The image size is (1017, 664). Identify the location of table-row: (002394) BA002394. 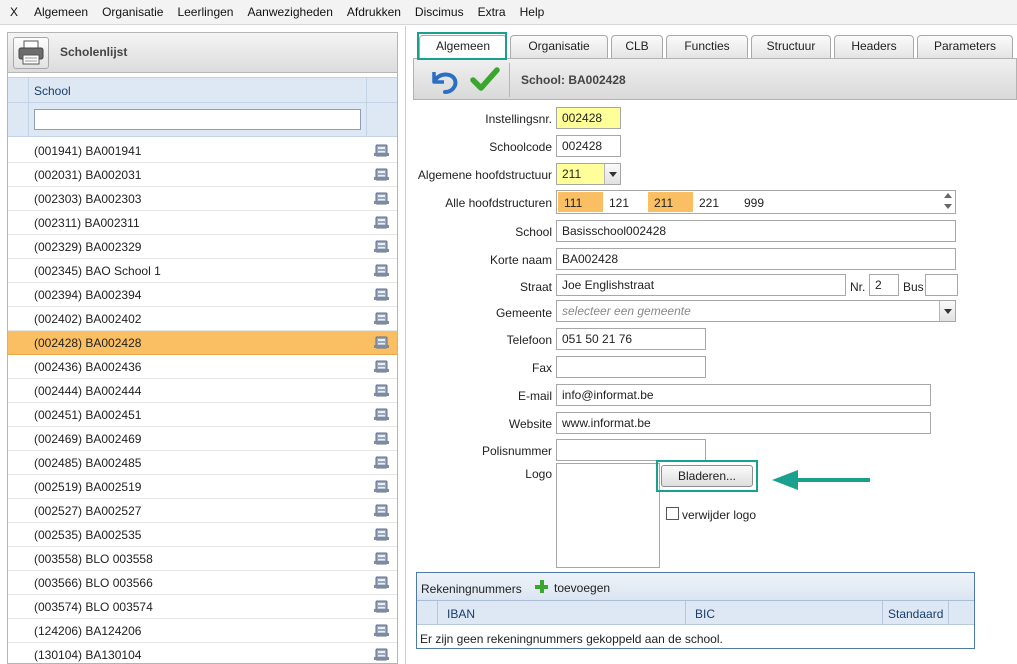
(202, 295).